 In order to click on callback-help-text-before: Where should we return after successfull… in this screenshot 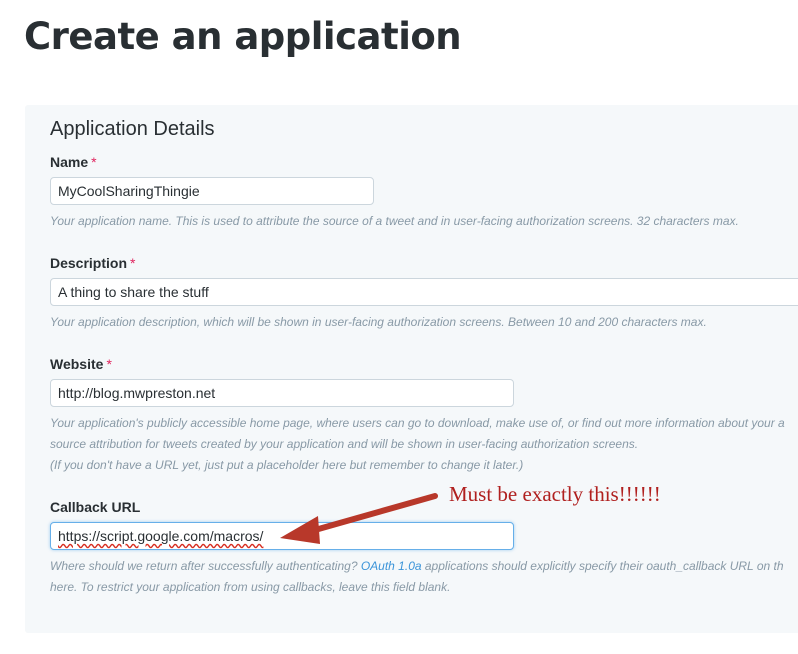, I will do `click(205, 566)`.